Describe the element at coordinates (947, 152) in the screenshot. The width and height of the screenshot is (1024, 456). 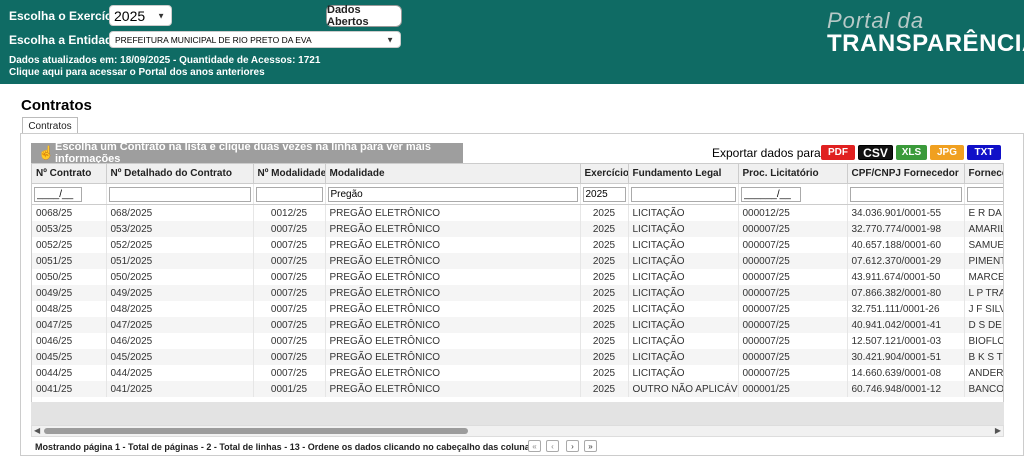
I see `export-jpg-button: JPG` at that location.